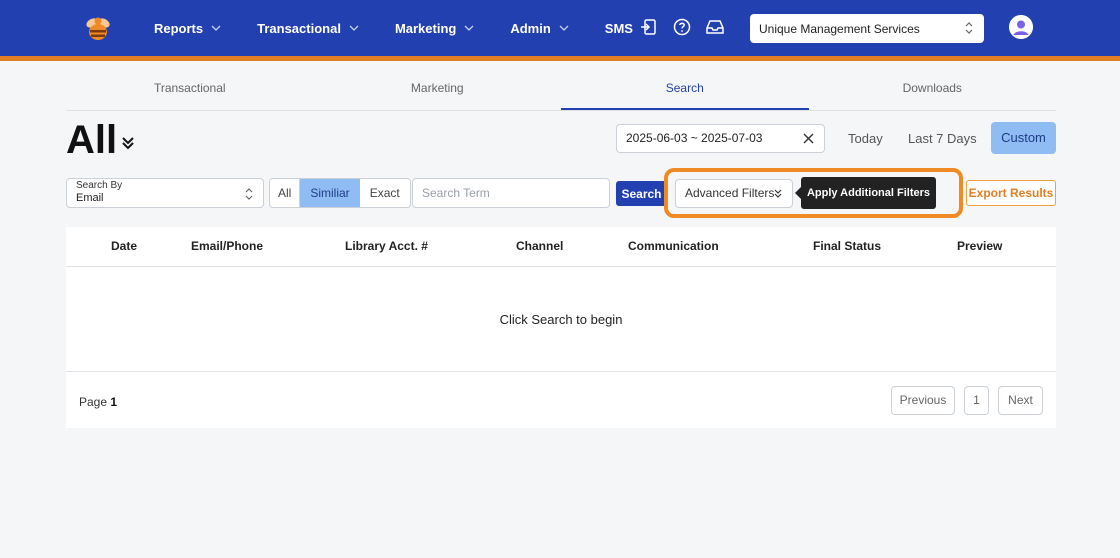  I want to click on search-by-select: Search By Email, so click(165, 193).